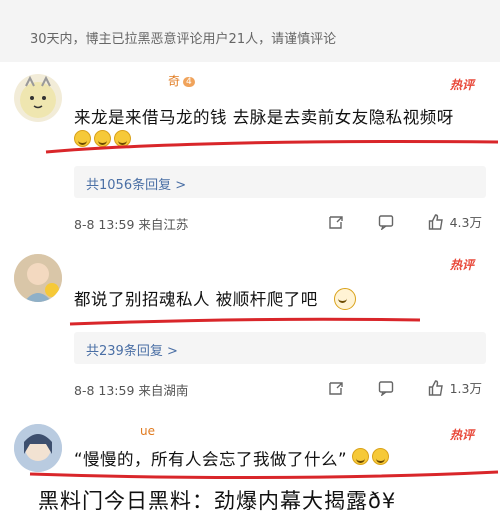  What do you see at coordinates (405, 387) in the screenshot?
I see `comment-actions: 1.3万` at bounding box center [405, 387].